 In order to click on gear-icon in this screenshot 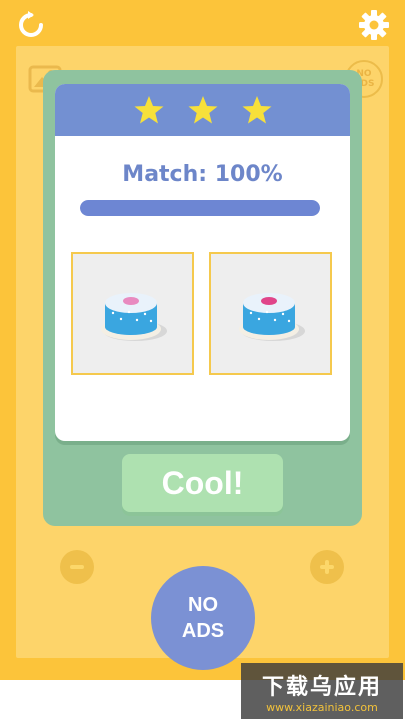, I will do `click(374, 25)`.